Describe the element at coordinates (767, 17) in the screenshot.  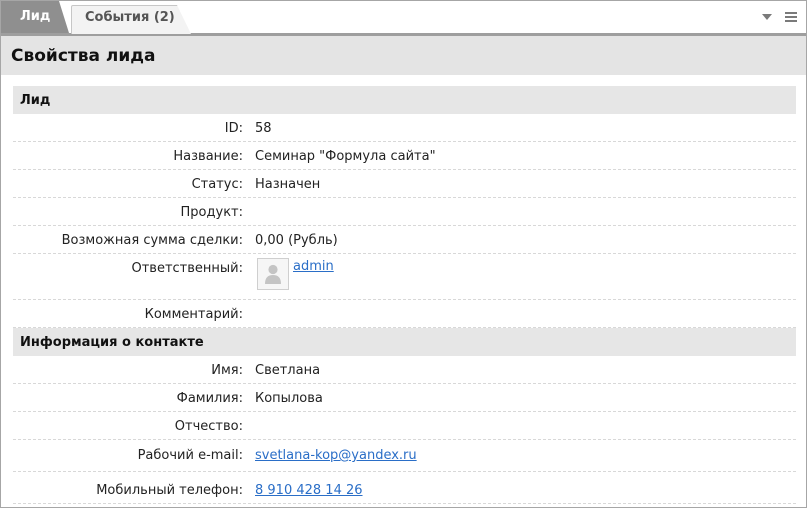
I see `chevron-down-icon` at that location.